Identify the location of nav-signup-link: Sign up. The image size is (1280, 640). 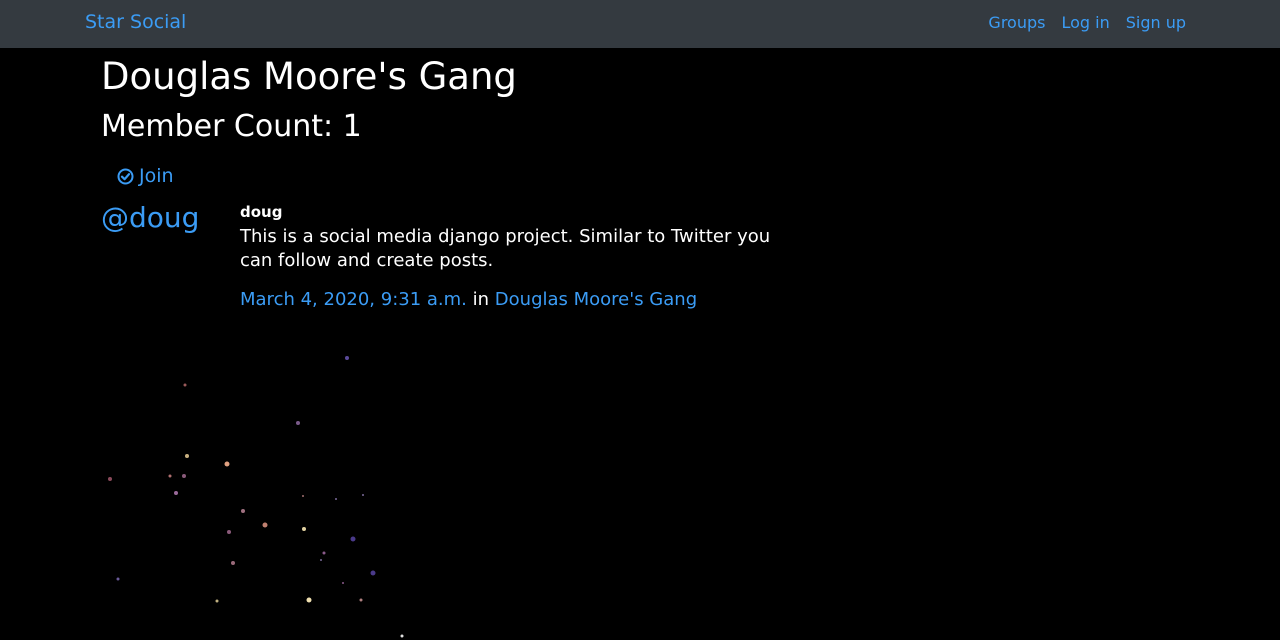
(1156, 22).